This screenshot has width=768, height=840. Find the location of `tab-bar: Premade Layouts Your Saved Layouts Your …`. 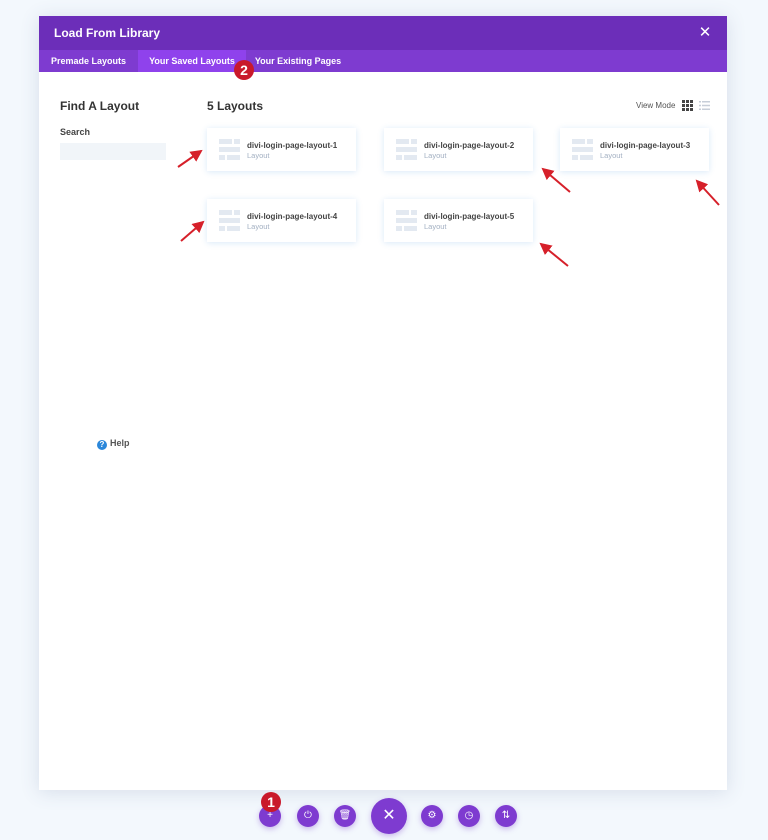

tab-bar: Premade Layouts Your Saved Layouts Your … is located at coordinates (383, 61).